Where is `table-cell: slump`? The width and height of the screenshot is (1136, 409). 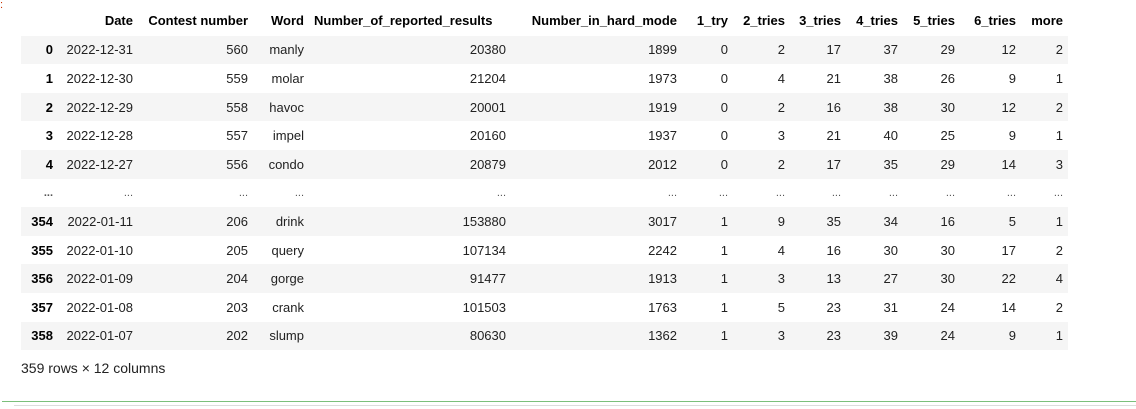 table-cell: slump is located at coordinates (286, 336).